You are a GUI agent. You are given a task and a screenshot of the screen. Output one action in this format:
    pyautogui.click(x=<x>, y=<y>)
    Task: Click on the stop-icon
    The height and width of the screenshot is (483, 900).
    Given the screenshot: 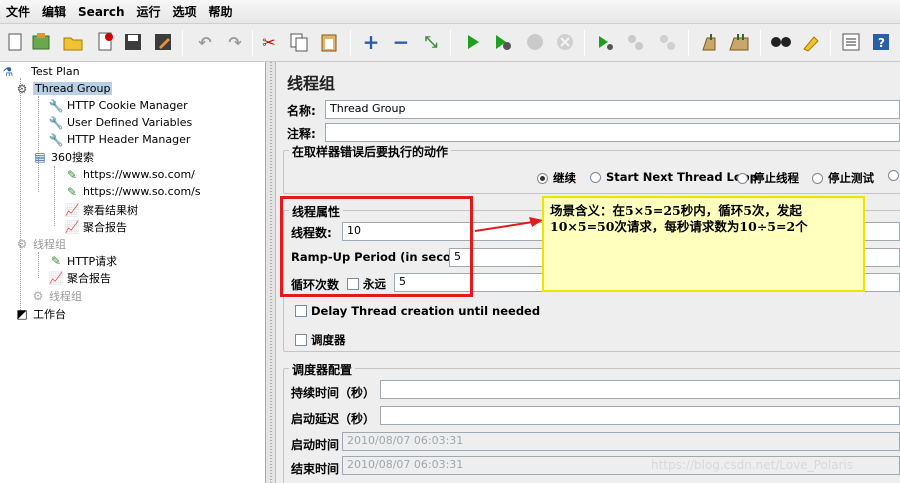 What is the action you would take?
    pyautogui.click(x=535, y=42)
    